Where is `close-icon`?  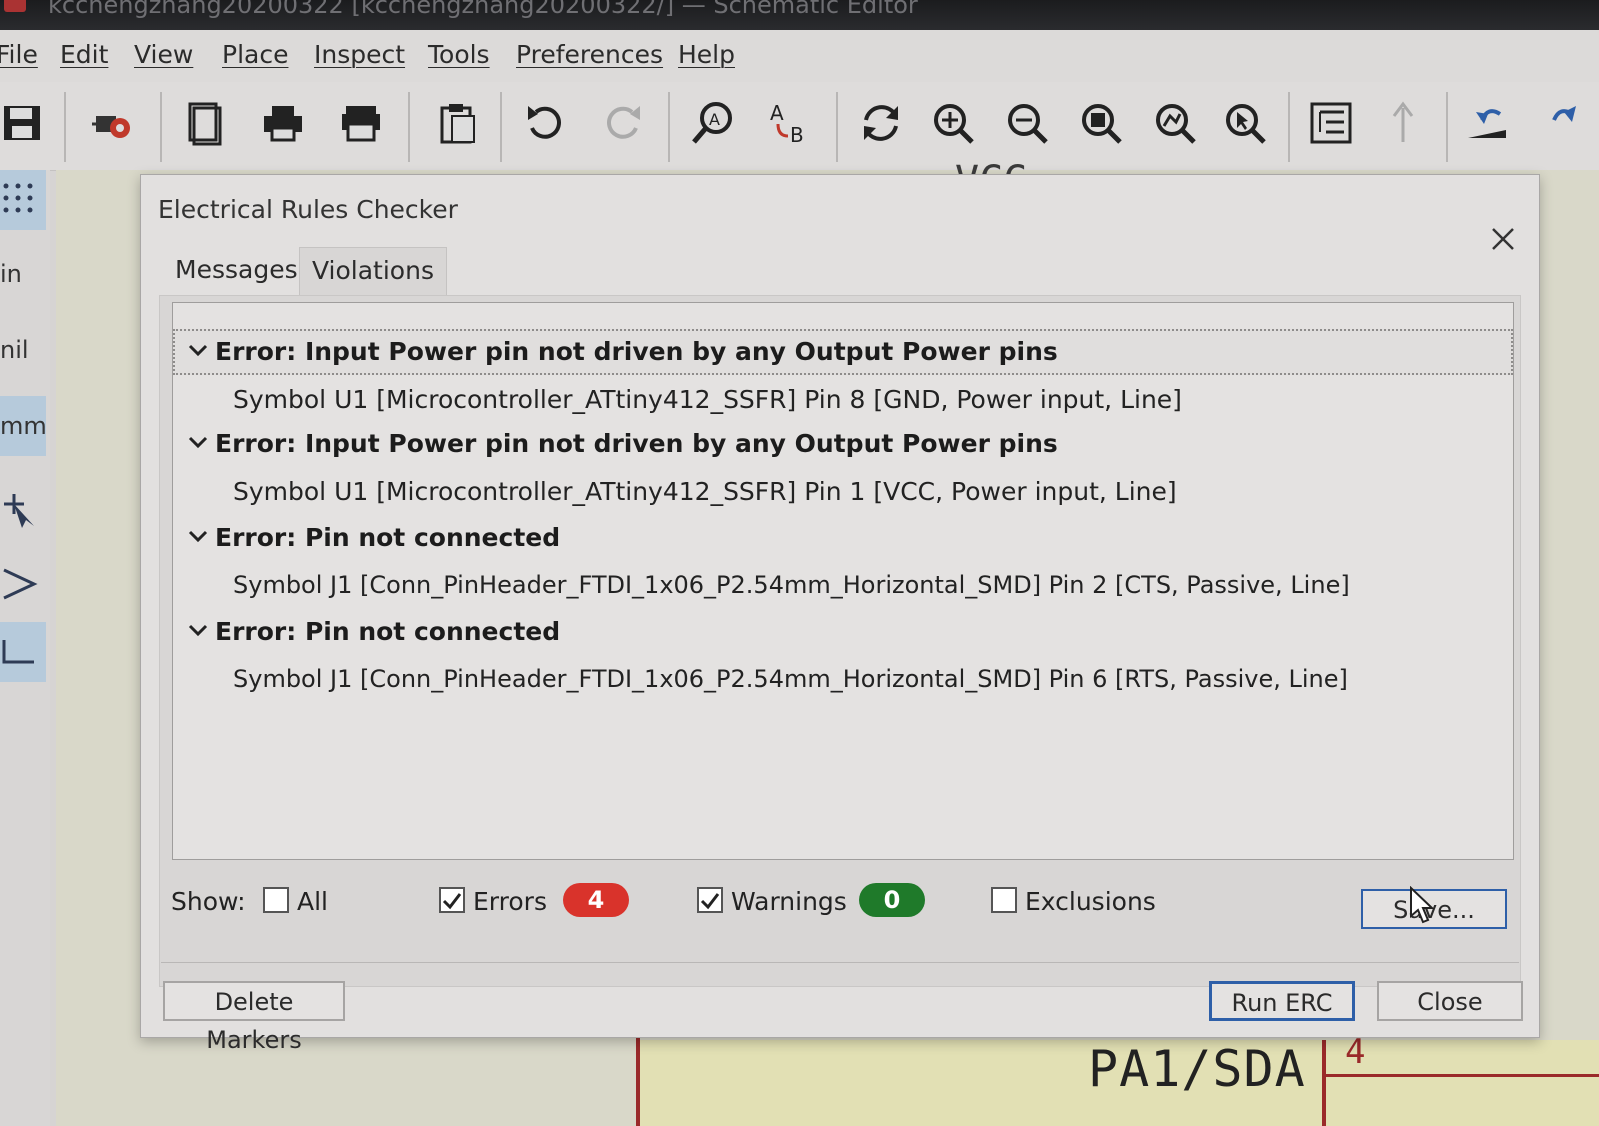
close-icon is located at coordinates (1503, 239).